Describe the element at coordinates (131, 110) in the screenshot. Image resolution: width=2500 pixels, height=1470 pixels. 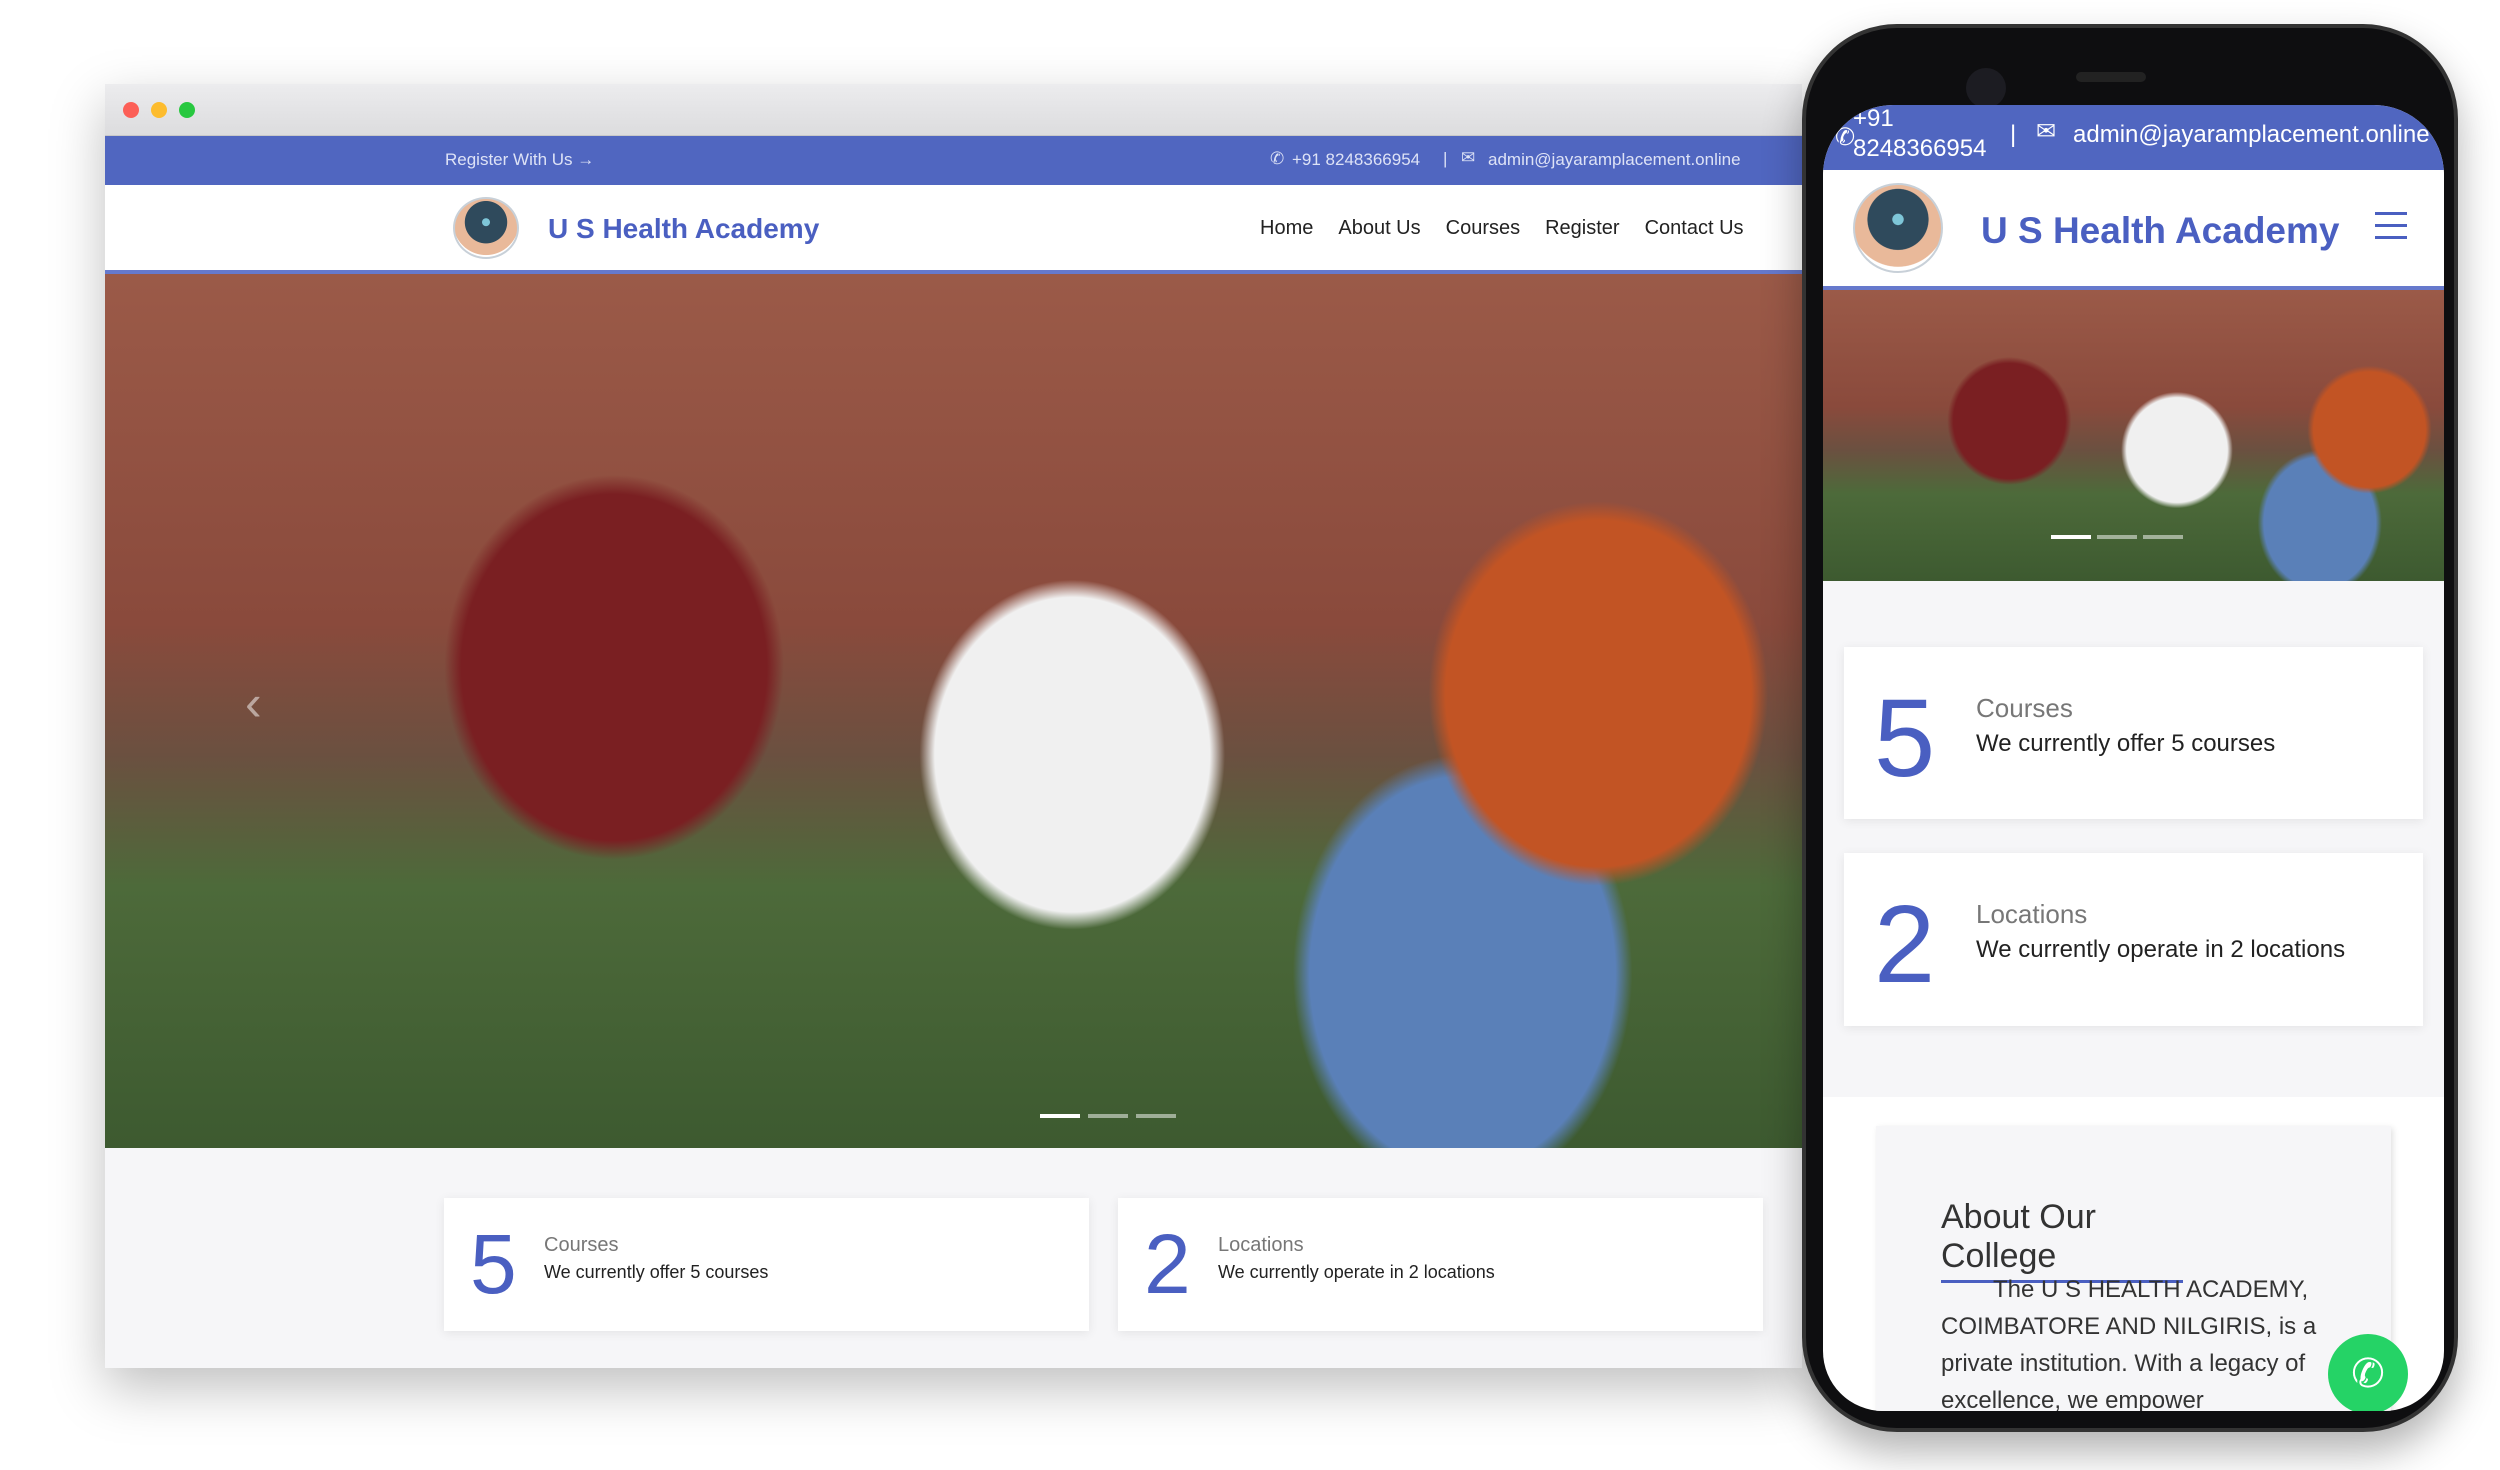
I see `close-window-button` at that location.